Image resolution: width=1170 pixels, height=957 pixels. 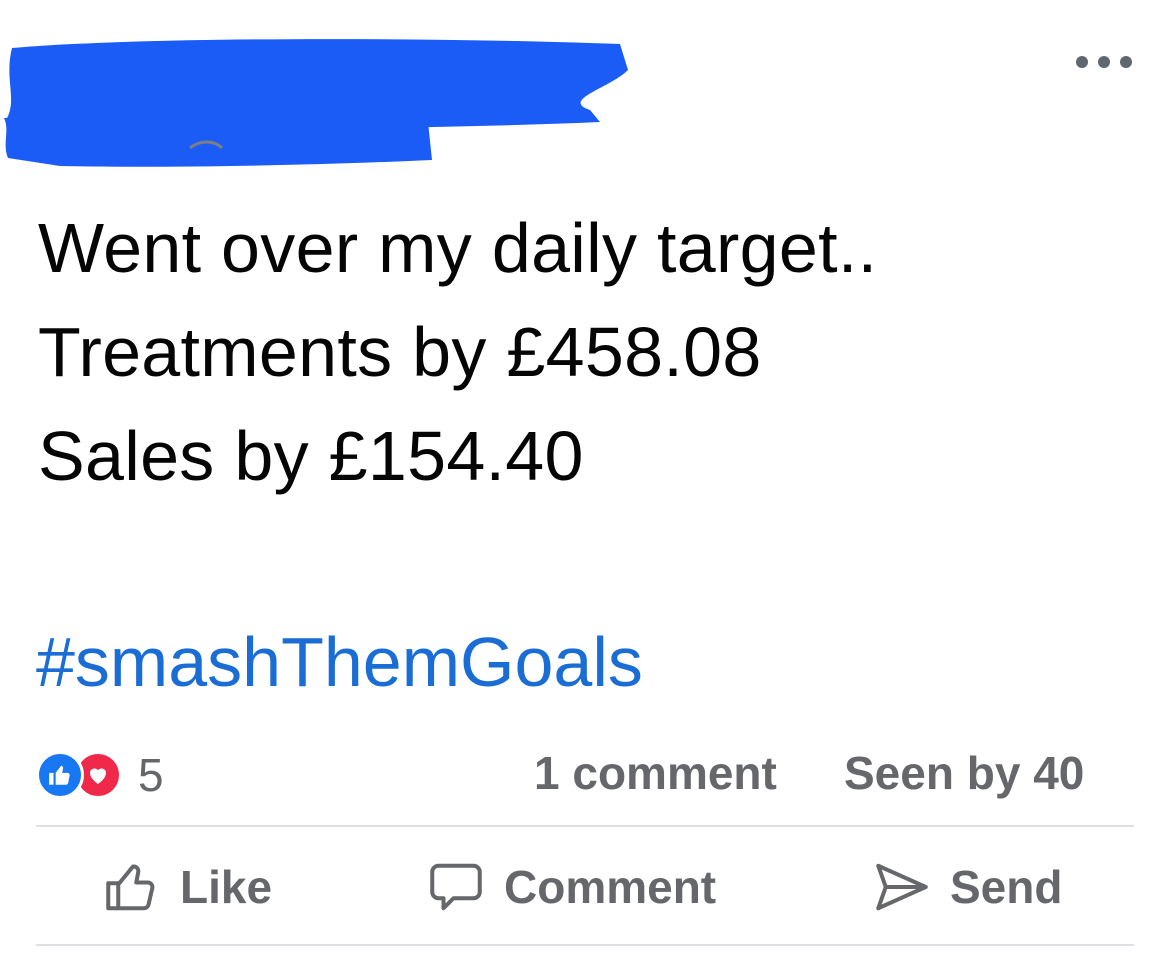 I want to click on more-options-icon, so click(x=1104, y=62).